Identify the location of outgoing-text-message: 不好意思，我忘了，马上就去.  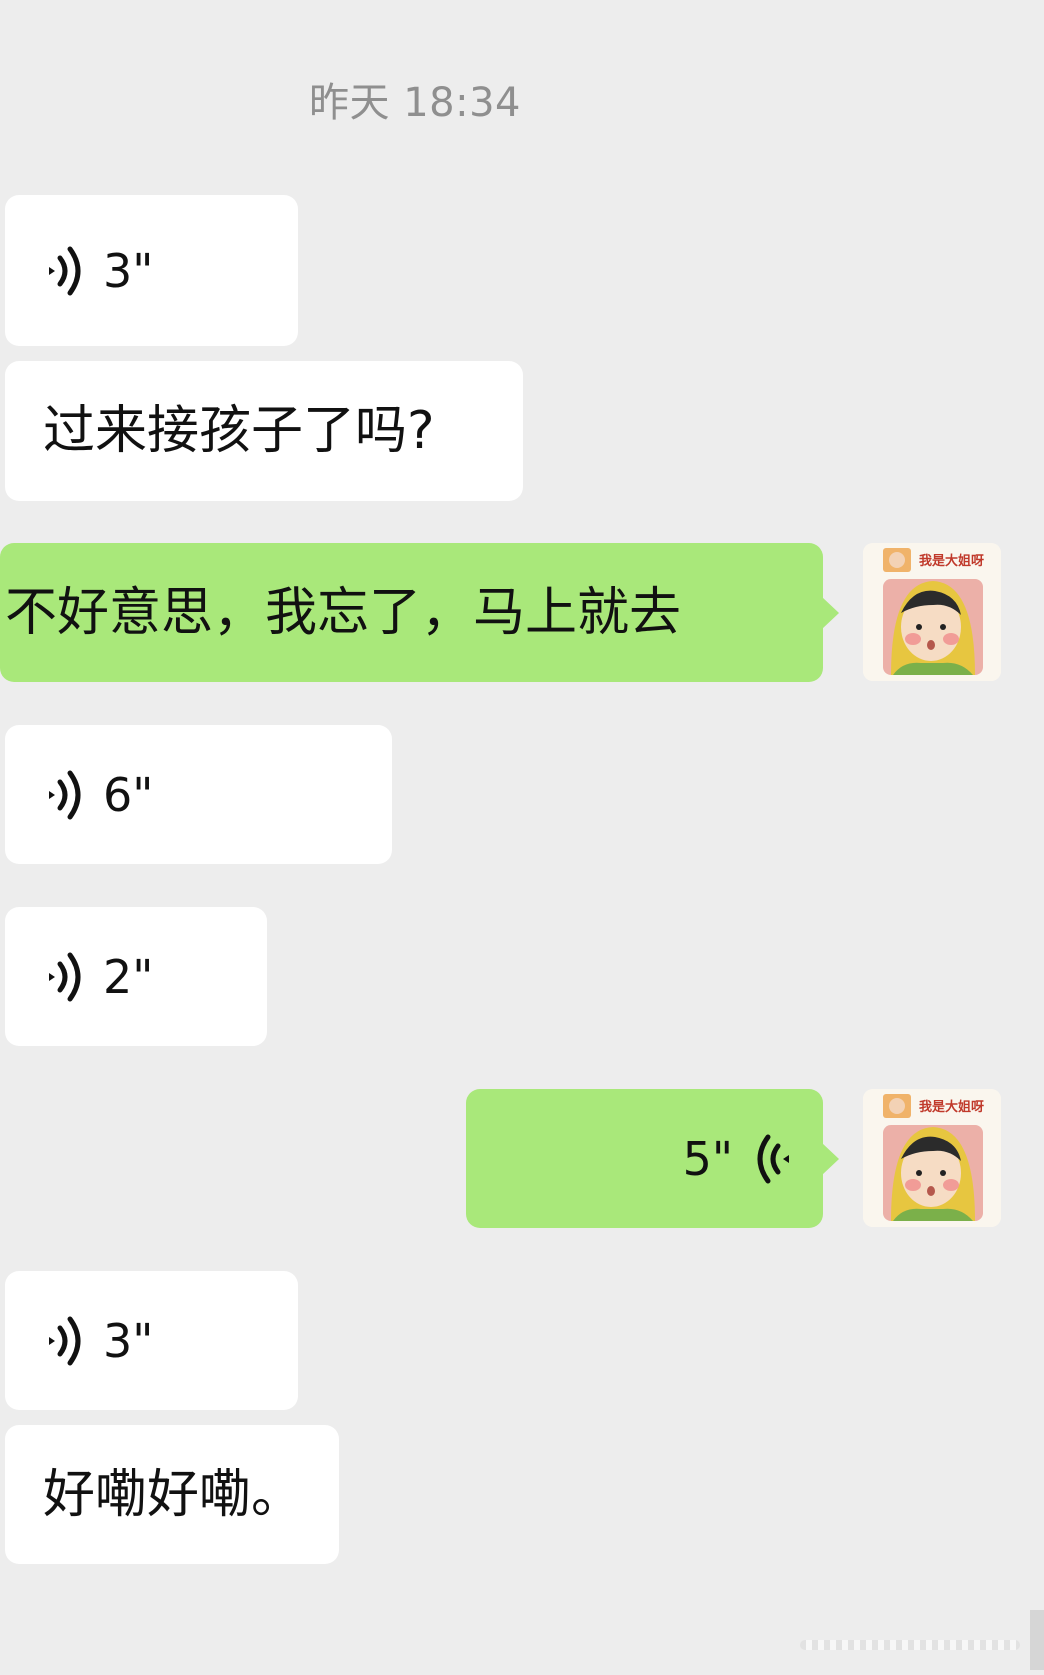
(419, 612).